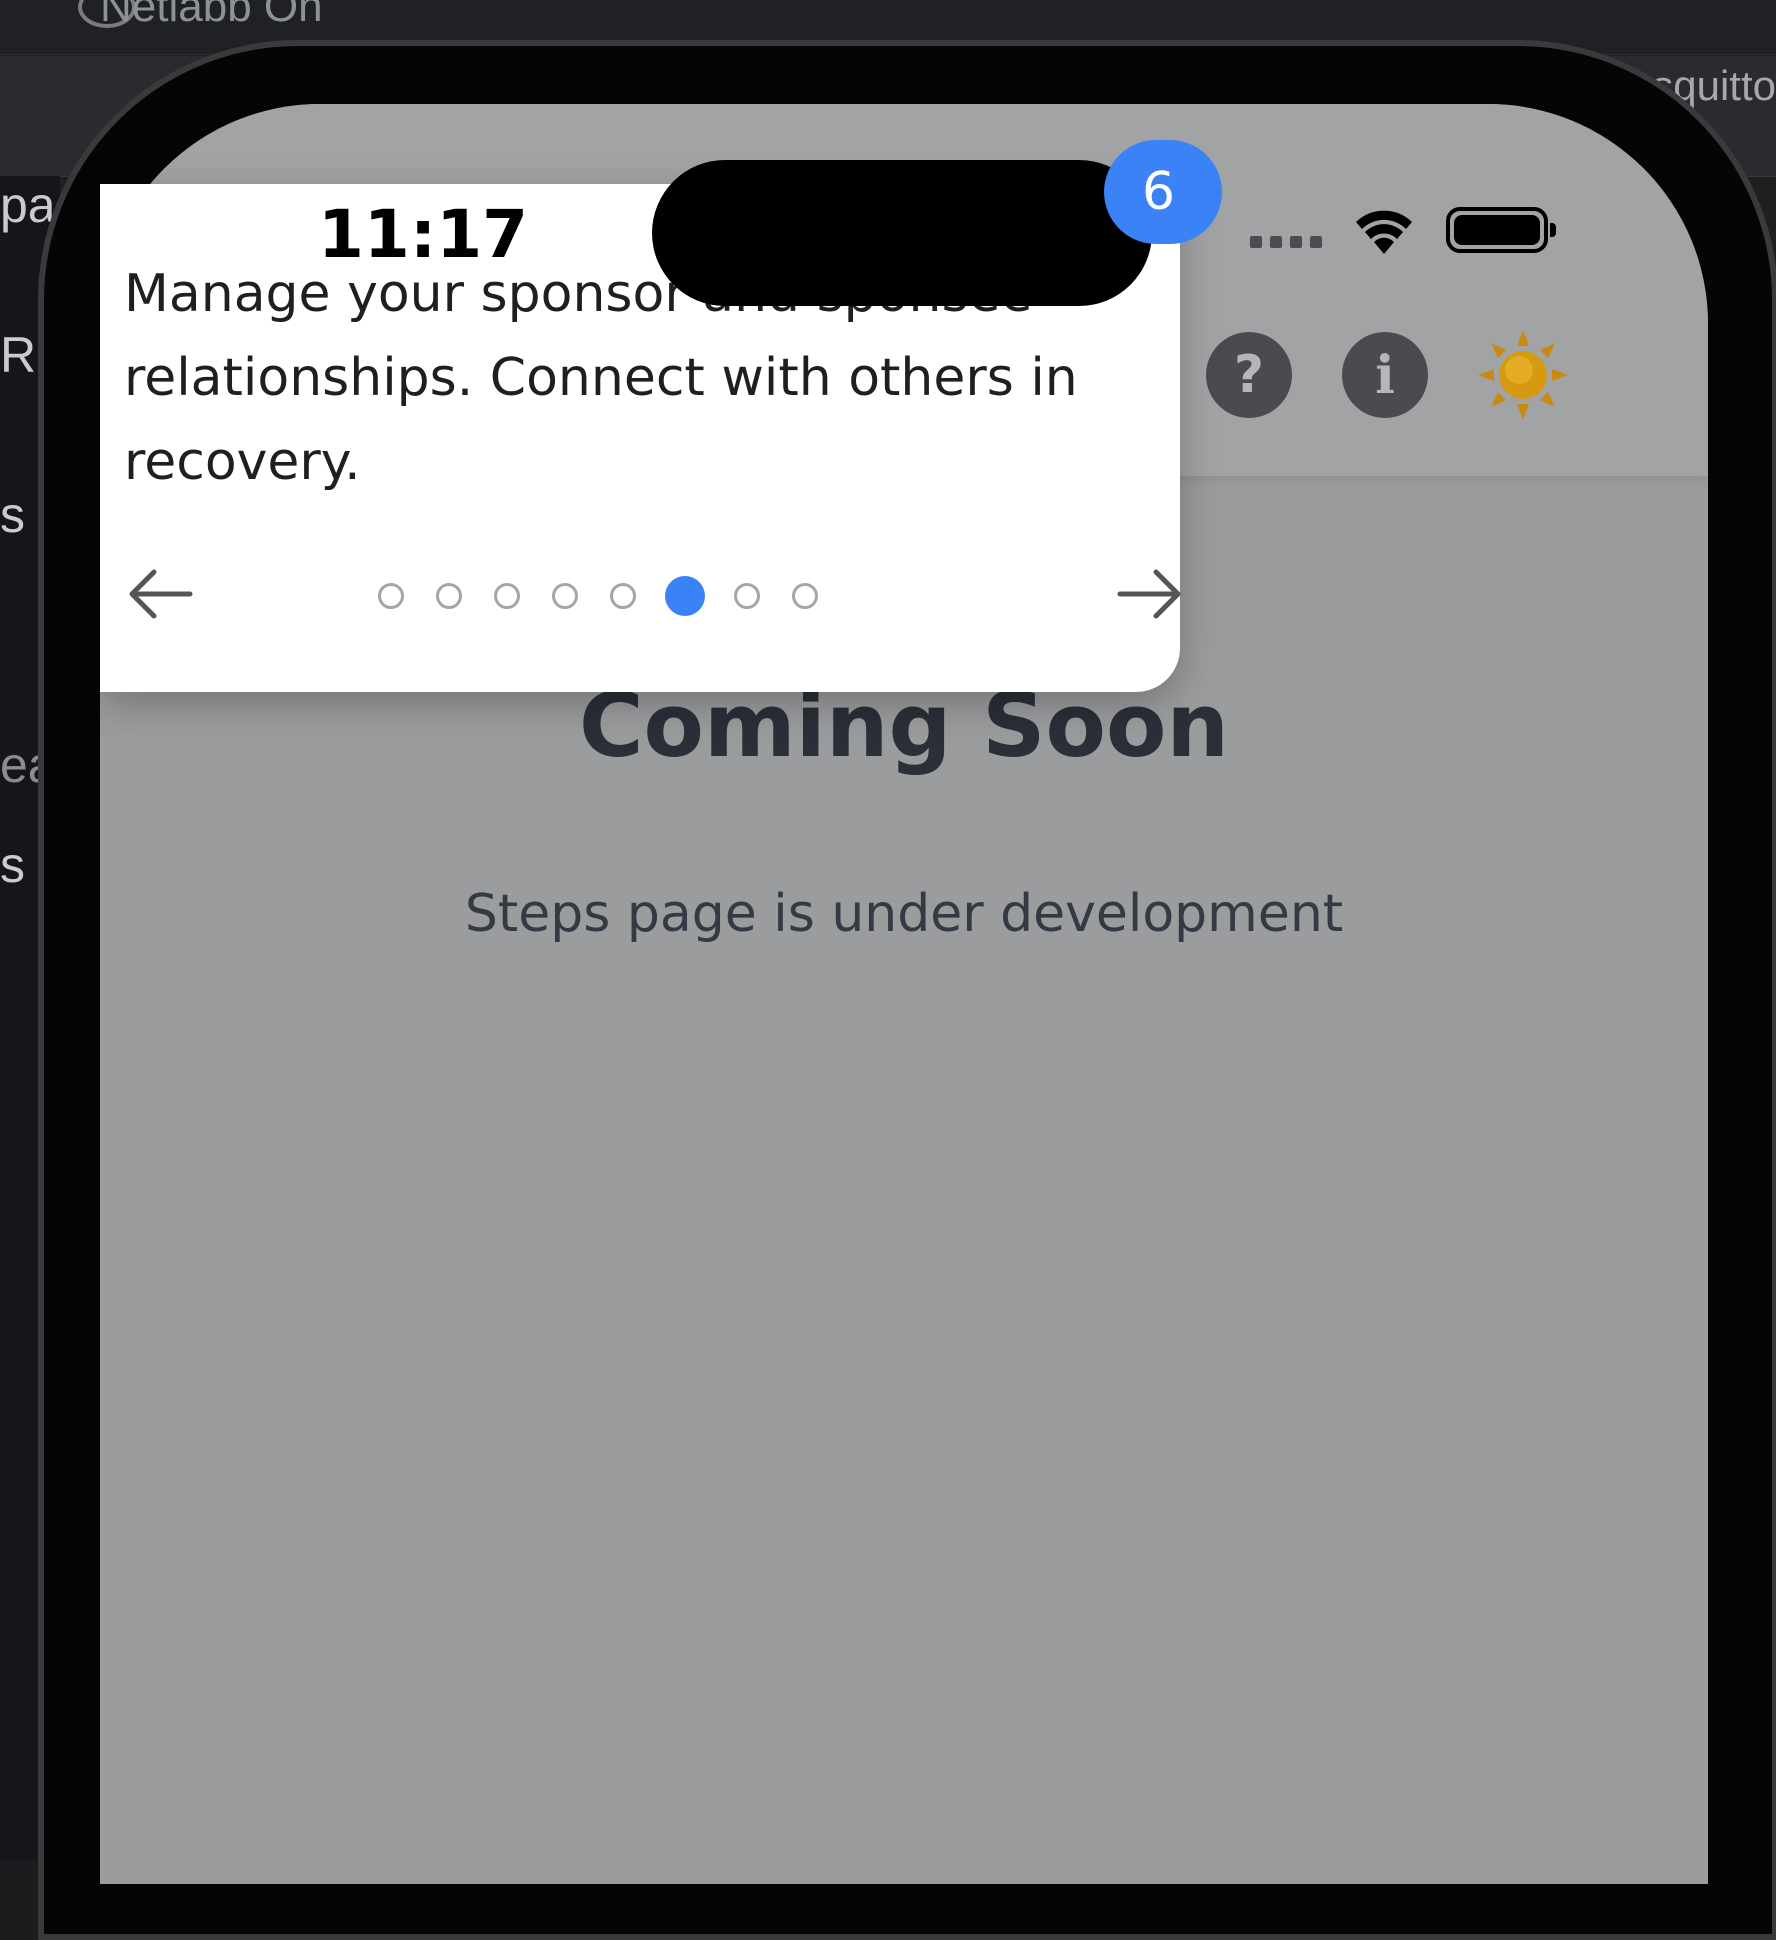 This screenshot has height=1940, width=1776. I want to click on status-bar-time: 11:17, so click(423, 234).